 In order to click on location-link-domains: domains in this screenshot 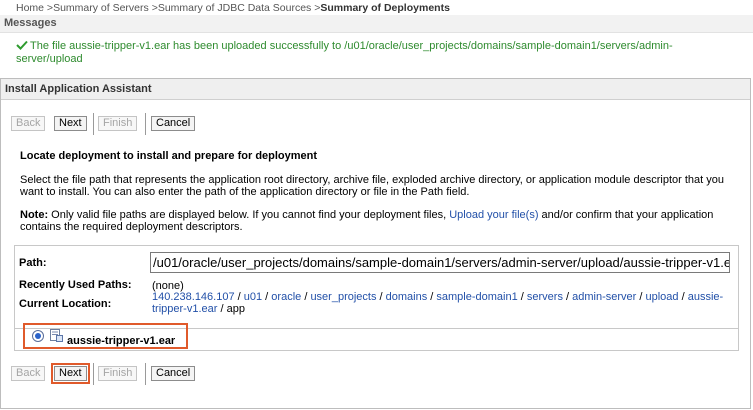, I will do `click(407, 297)`.